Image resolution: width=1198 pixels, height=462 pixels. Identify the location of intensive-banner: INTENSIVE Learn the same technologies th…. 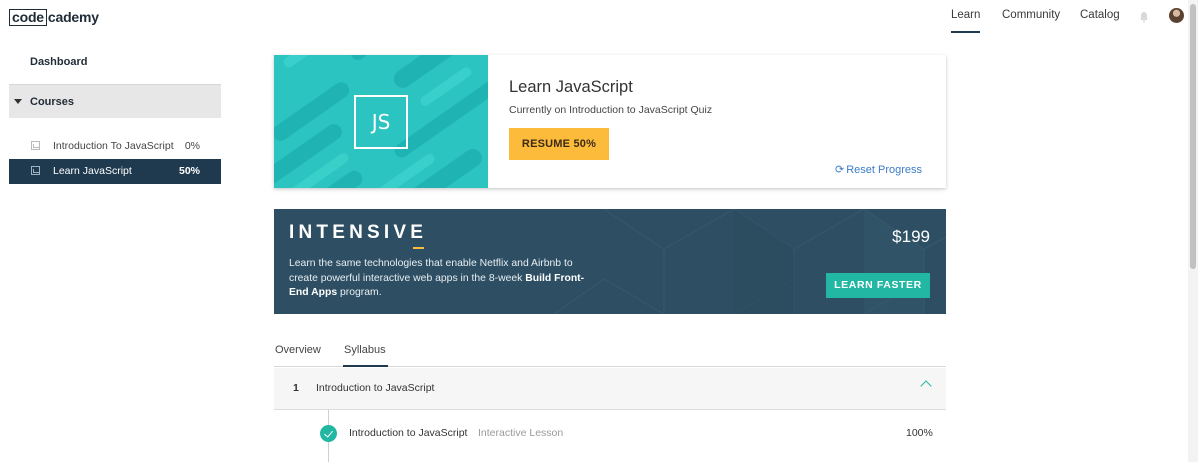
(610, 261).